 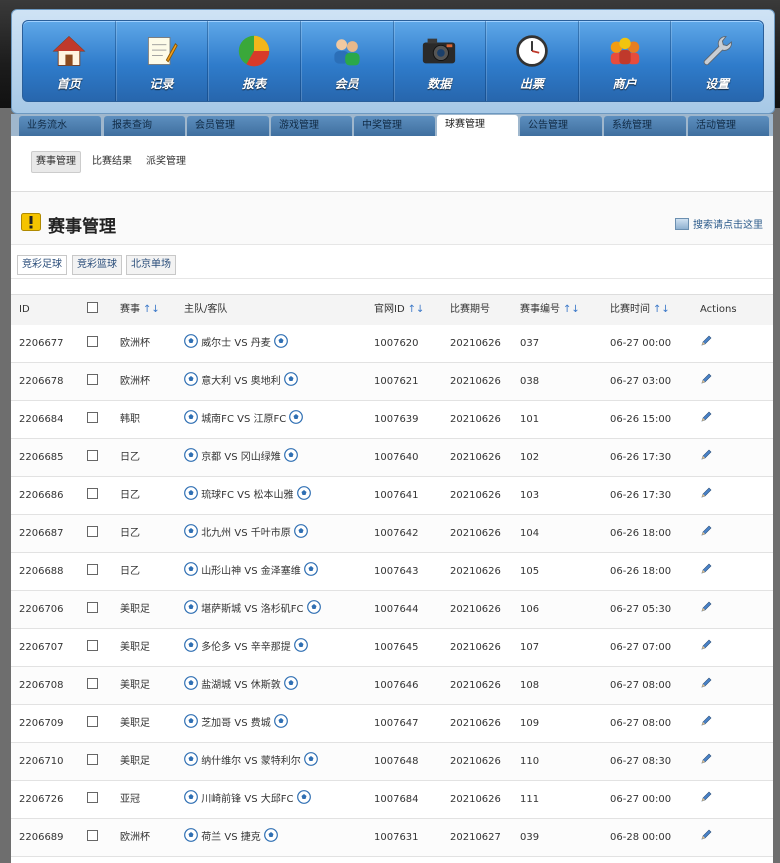 What do you see at coordinates (270, 647) in the screenshot?
I see `away-team: 辛辛那提` at bounding box center [270, 647].